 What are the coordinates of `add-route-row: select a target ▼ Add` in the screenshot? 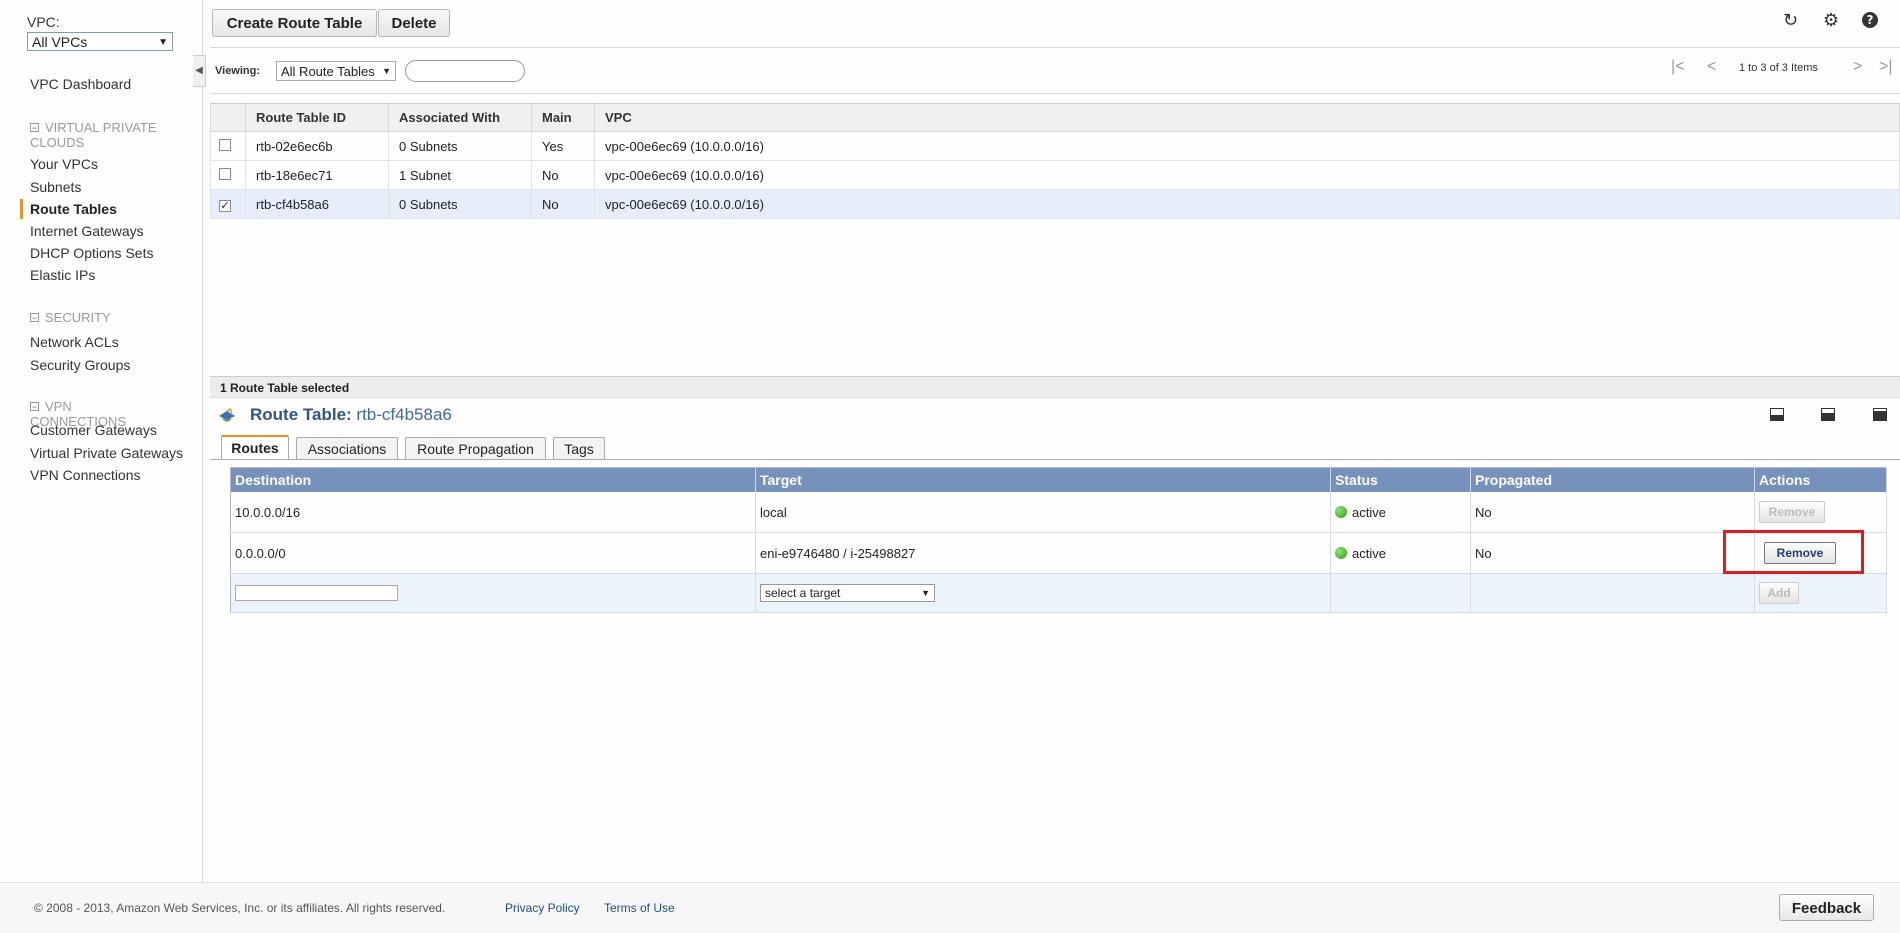 It's located at (1058, 593).